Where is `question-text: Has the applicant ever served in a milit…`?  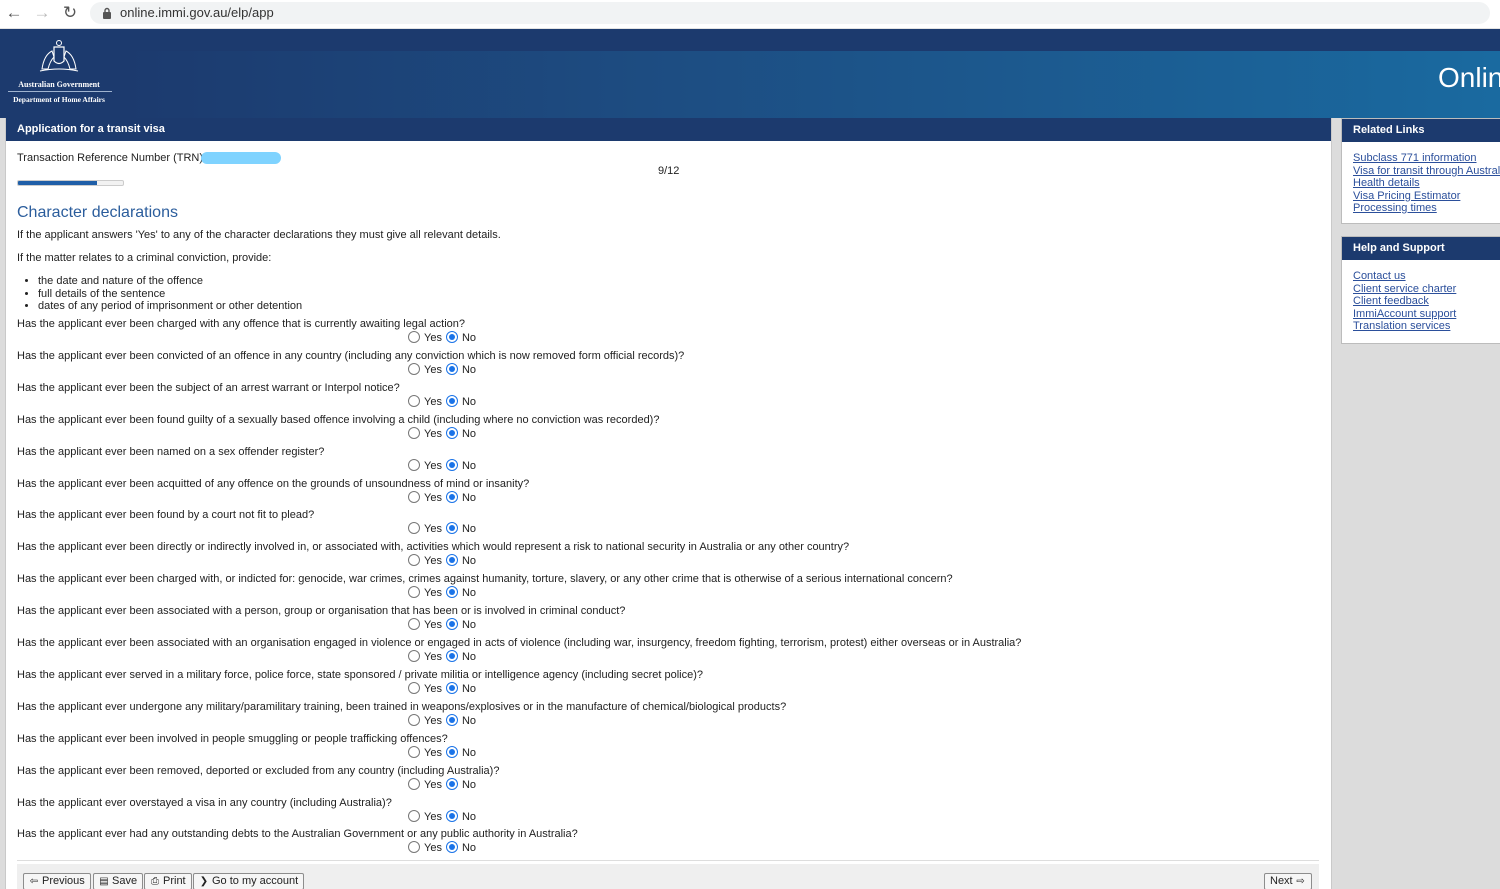
question-text: Has the applicant ever served in a milit… is located at coordinates (360, 674).